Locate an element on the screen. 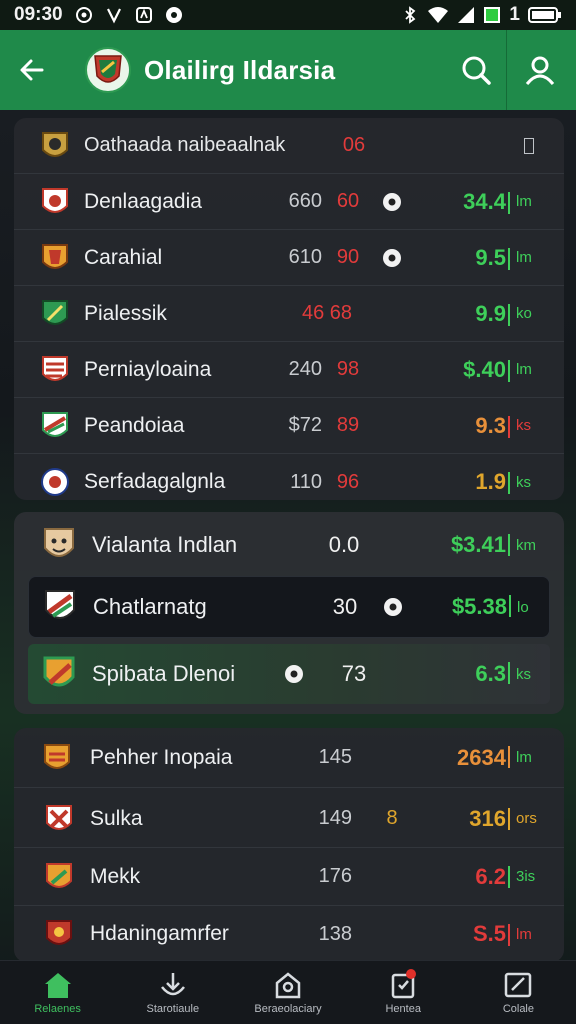 This screenshot has height=1024, width=576. team-name: Pialessik is located at coordinates (125, 313).